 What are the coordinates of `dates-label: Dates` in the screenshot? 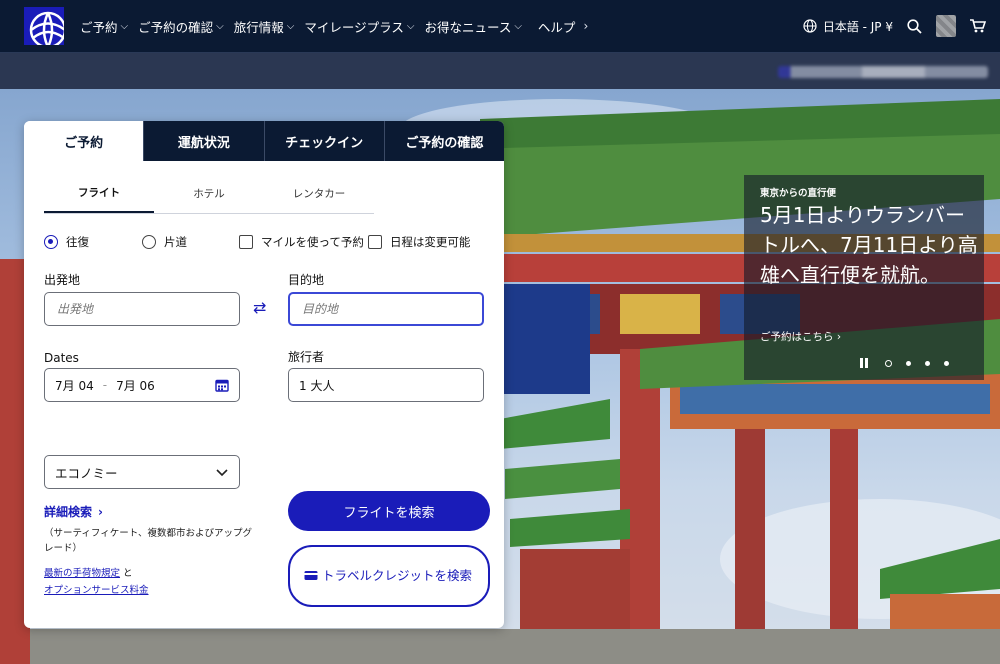 It's located at (61, 358).